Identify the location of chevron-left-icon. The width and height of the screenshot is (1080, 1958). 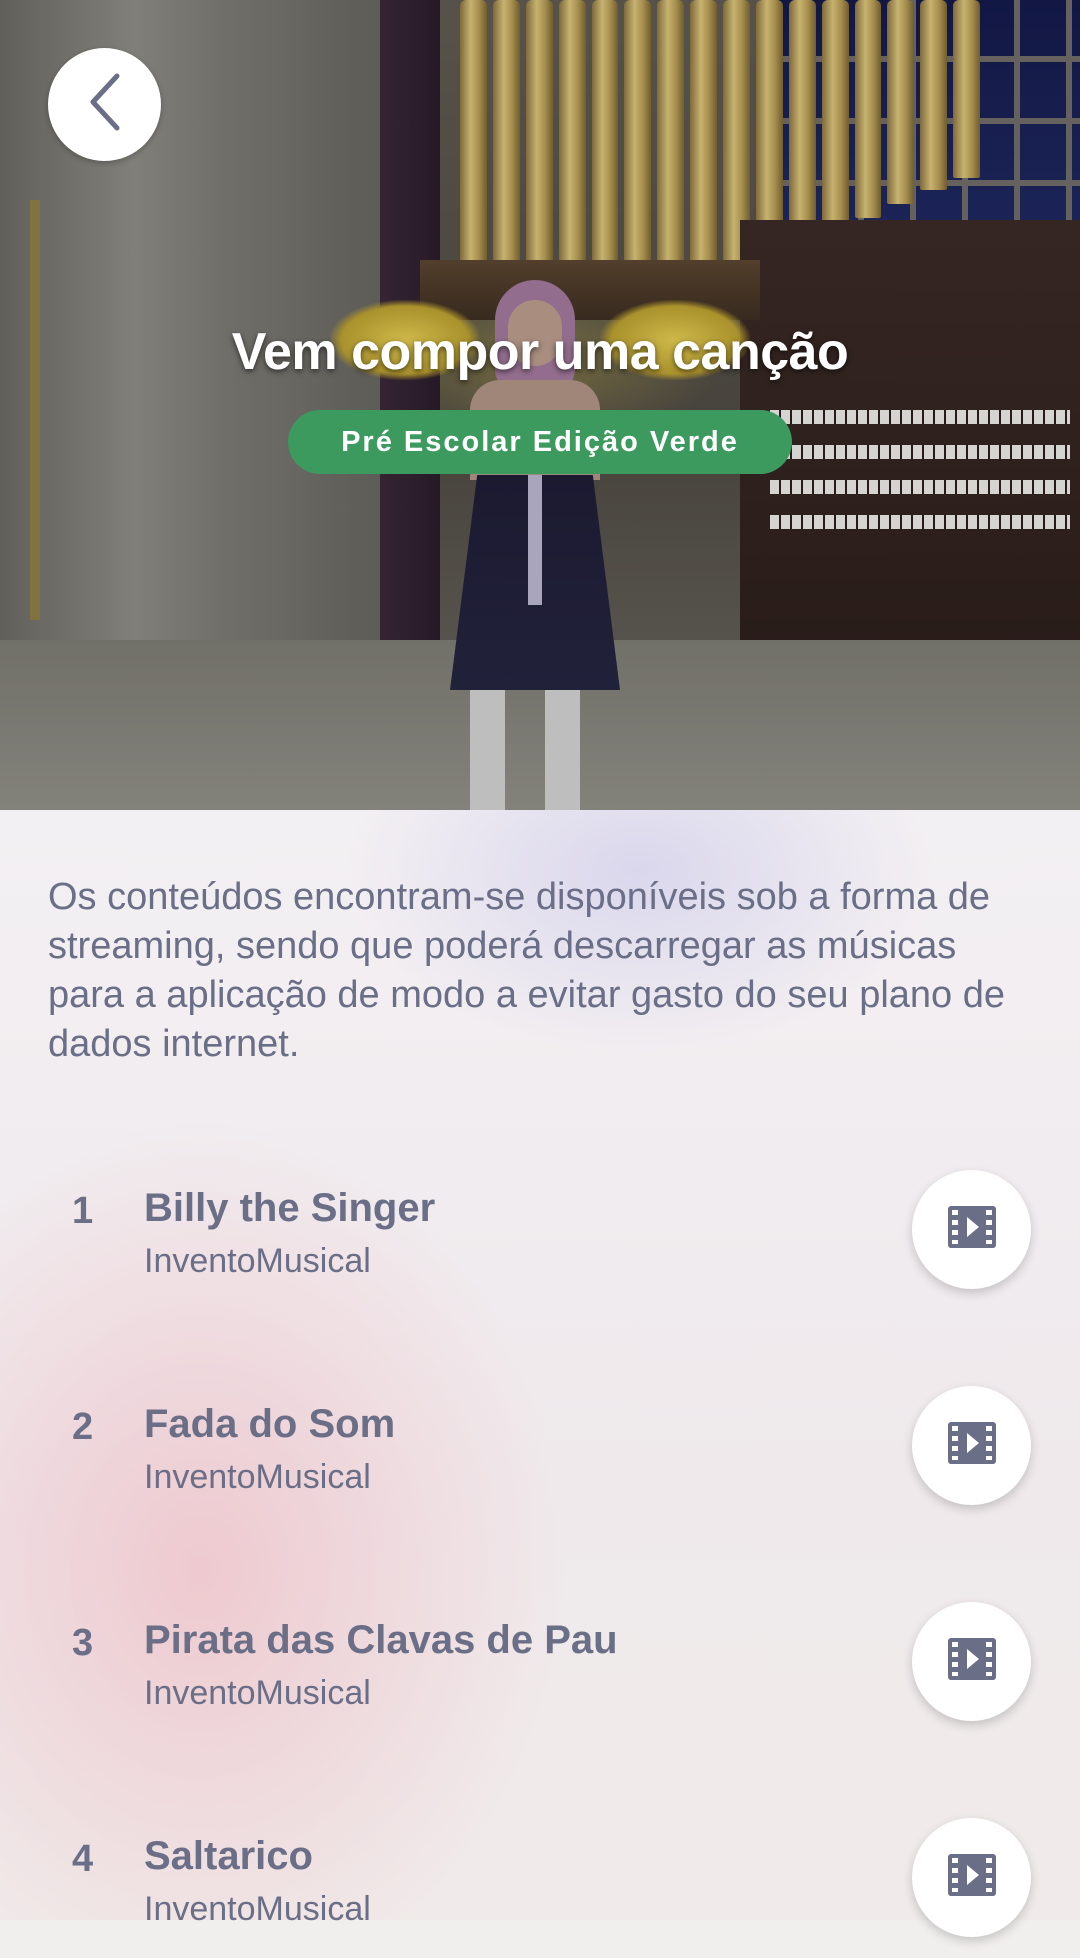
(105, 104).